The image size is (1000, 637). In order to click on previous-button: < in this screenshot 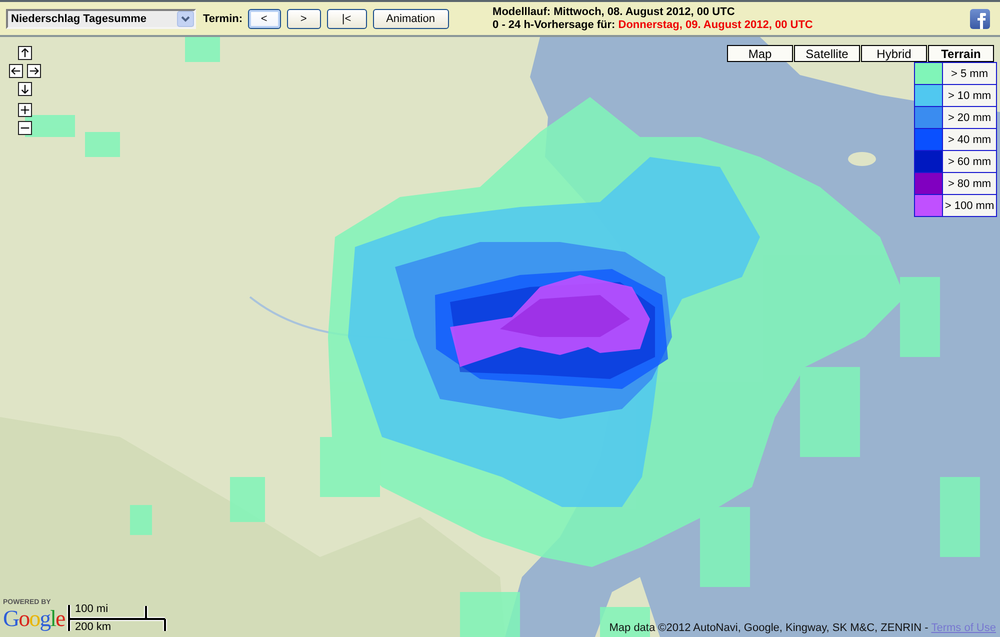, I will do `click(264, 18)`.